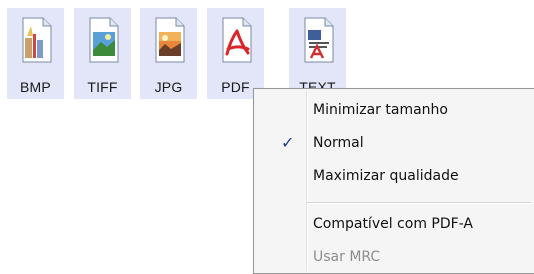 This screenshot has height=274, width=534. I want to click on pdf-file-icon, so click(237, 40).